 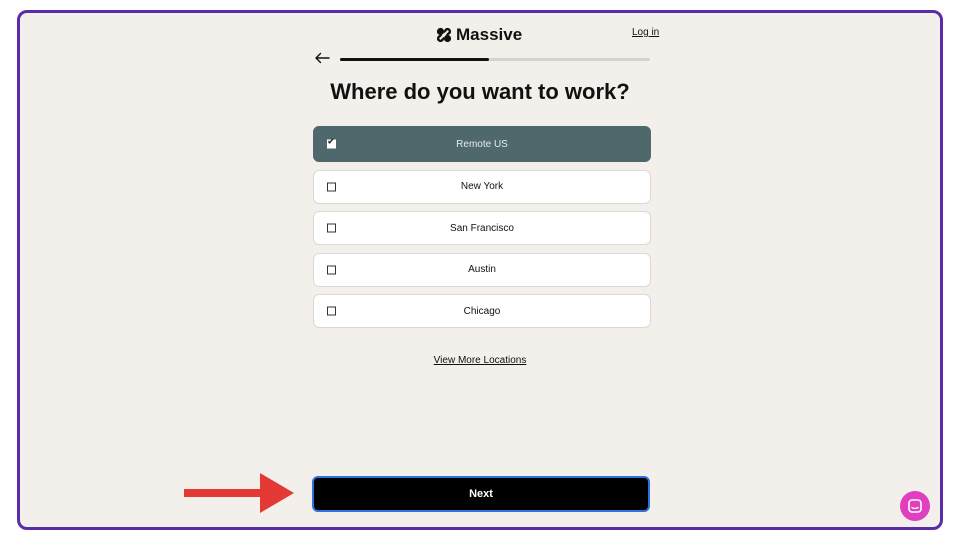 I want to click on location-option-label: Remote US, so click(x=482, y=144).